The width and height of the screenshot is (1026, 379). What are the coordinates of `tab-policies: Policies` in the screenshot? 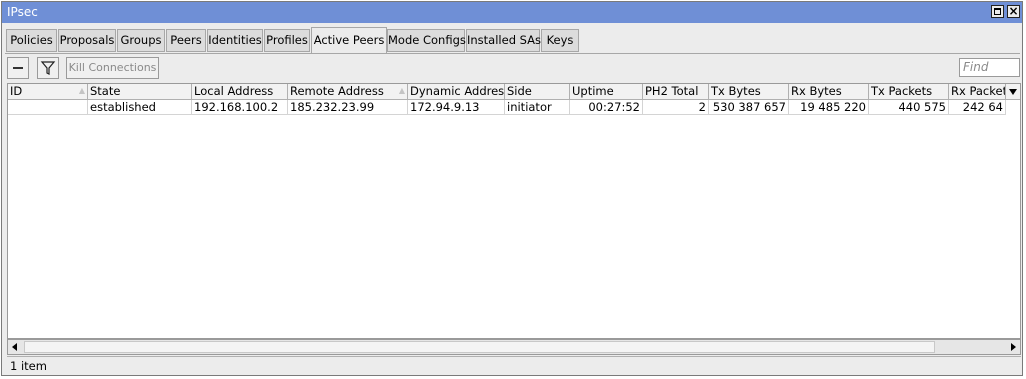 It's located at (31, 40).